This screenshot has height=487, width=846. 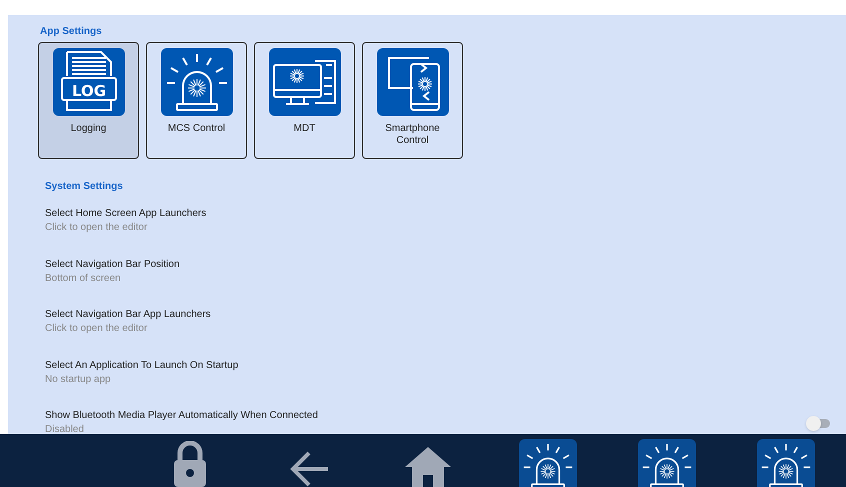 What do you see at coordinates (141, 365) in the screenshot?
I see `setting-title: Select An Application To Launch On Startup` at bounding box center [141, 365].